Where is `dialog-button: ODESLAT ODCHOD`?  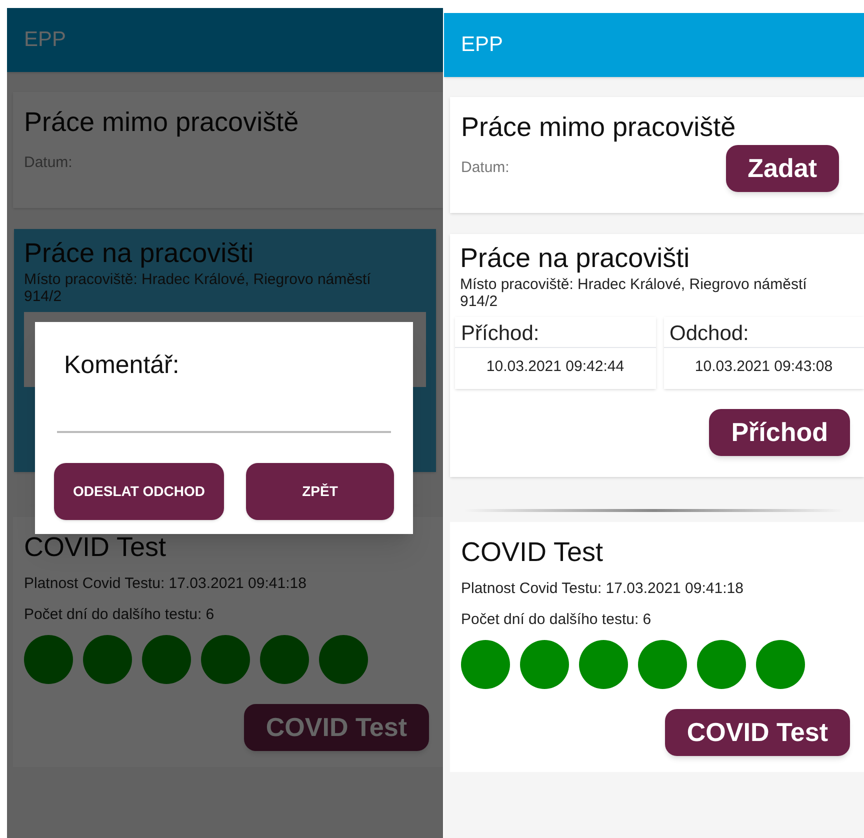 dialog-button: ODESLAT ODCHOD is located at coordinates (139, 491).